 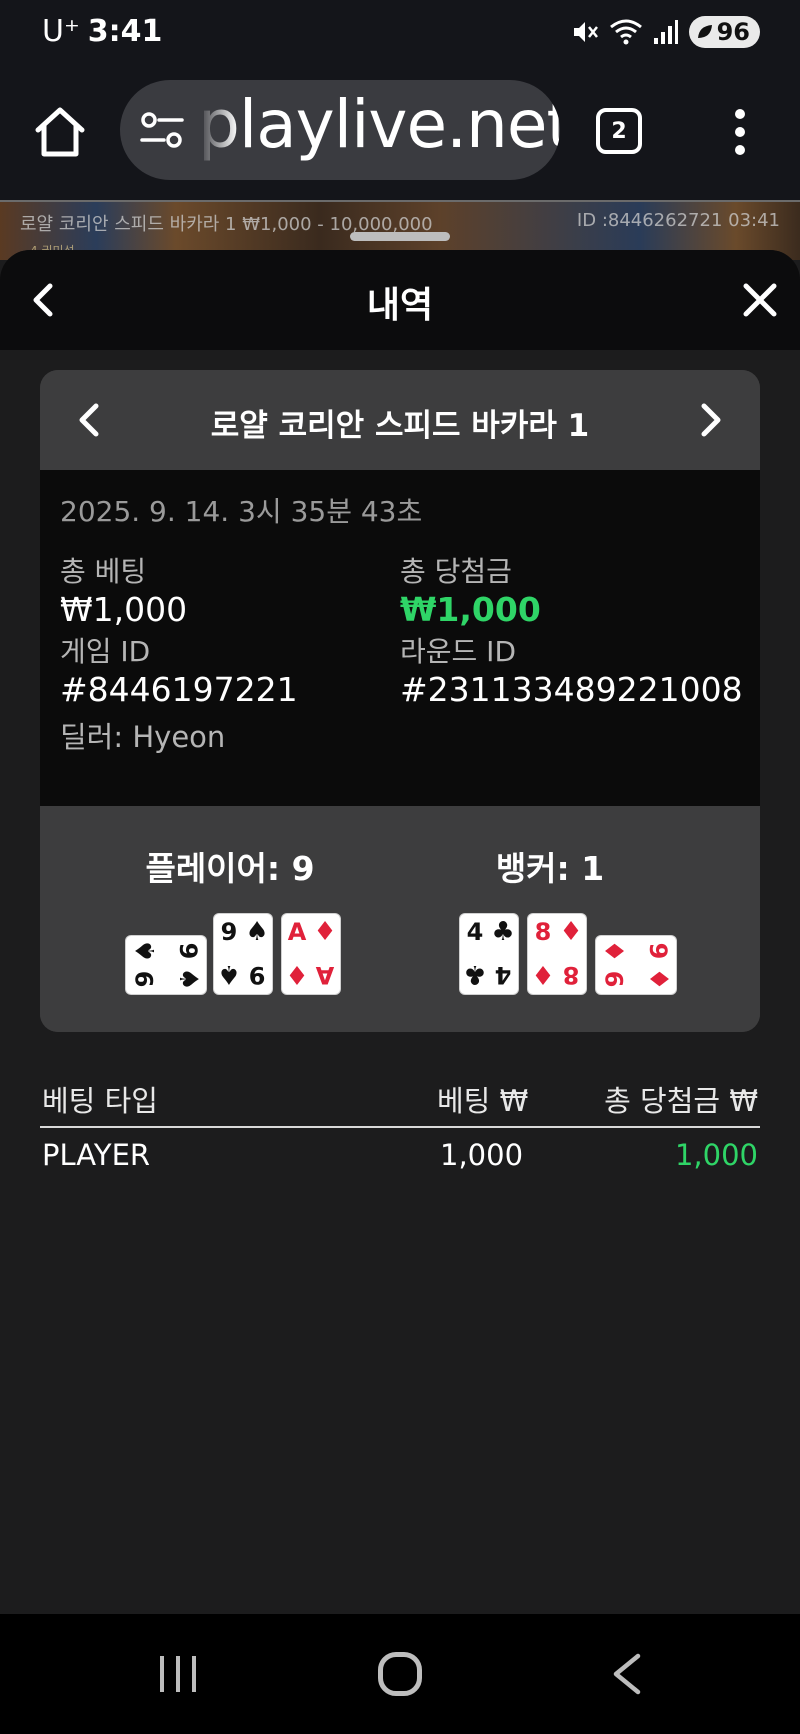 What do you see at coordinates (179, 689) in the screenshot?
I see `game-id-value: #8446197221` at bounding box center [179, 689].